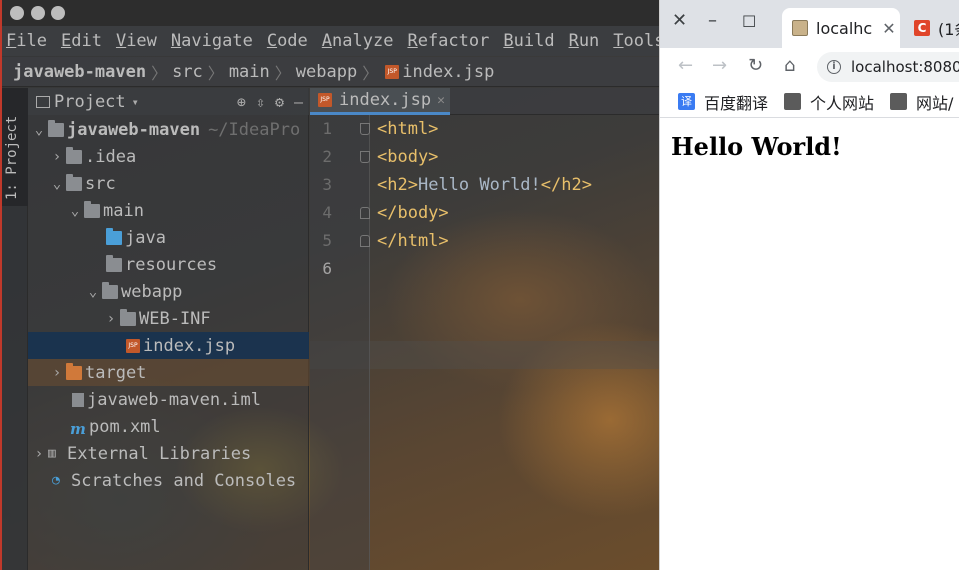 The height and width of the screenshot is (570, 959). What do you see at coordinates (212, 41) in the screenshot?
I see `menu-navigate: Navigate` at bounding box center [212, 41].